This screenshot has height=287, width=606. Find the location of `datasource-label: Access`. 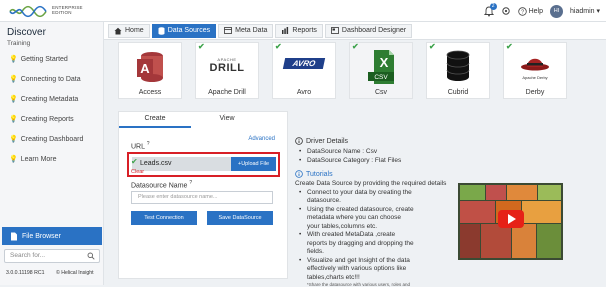

datasource-label: Access is located at coordinates (150, 92).